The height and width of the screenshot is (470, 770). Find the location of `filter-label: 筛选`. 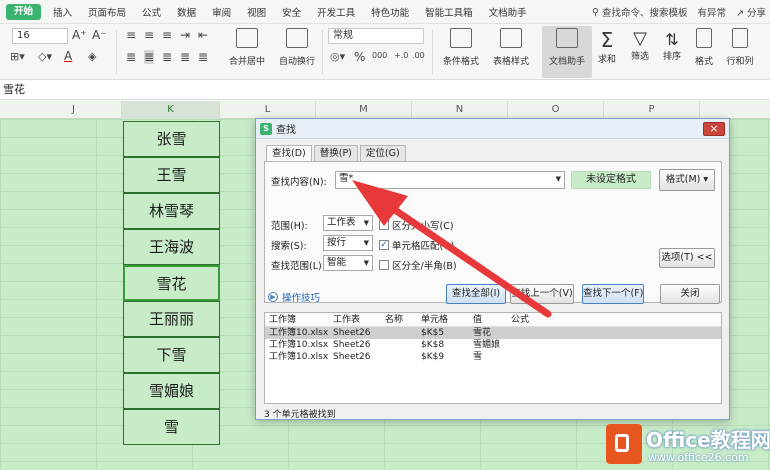

filter-label: 筛选 is located at coordinates (639, 57).